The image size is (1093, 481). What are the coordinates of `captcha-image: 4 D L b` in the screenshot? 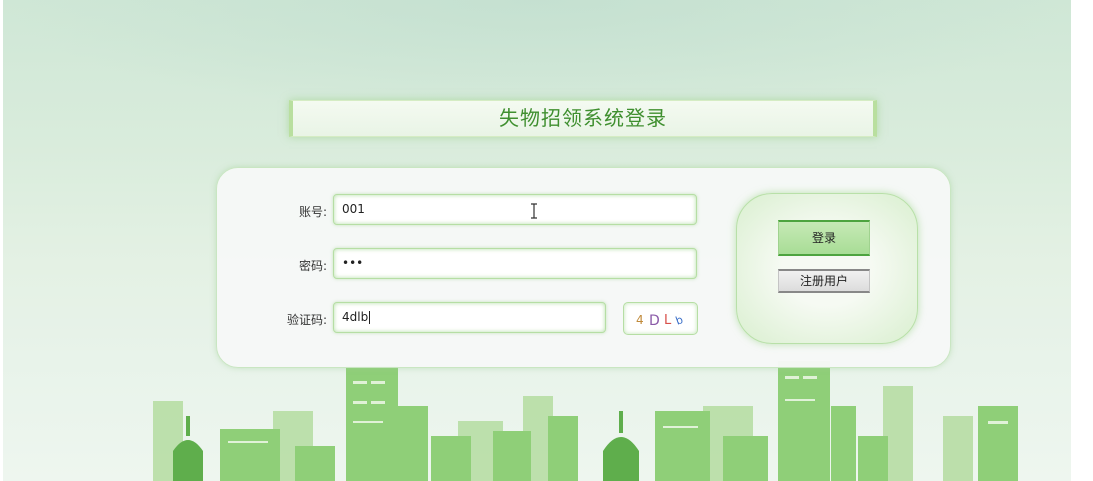 It's located at (660, 318).